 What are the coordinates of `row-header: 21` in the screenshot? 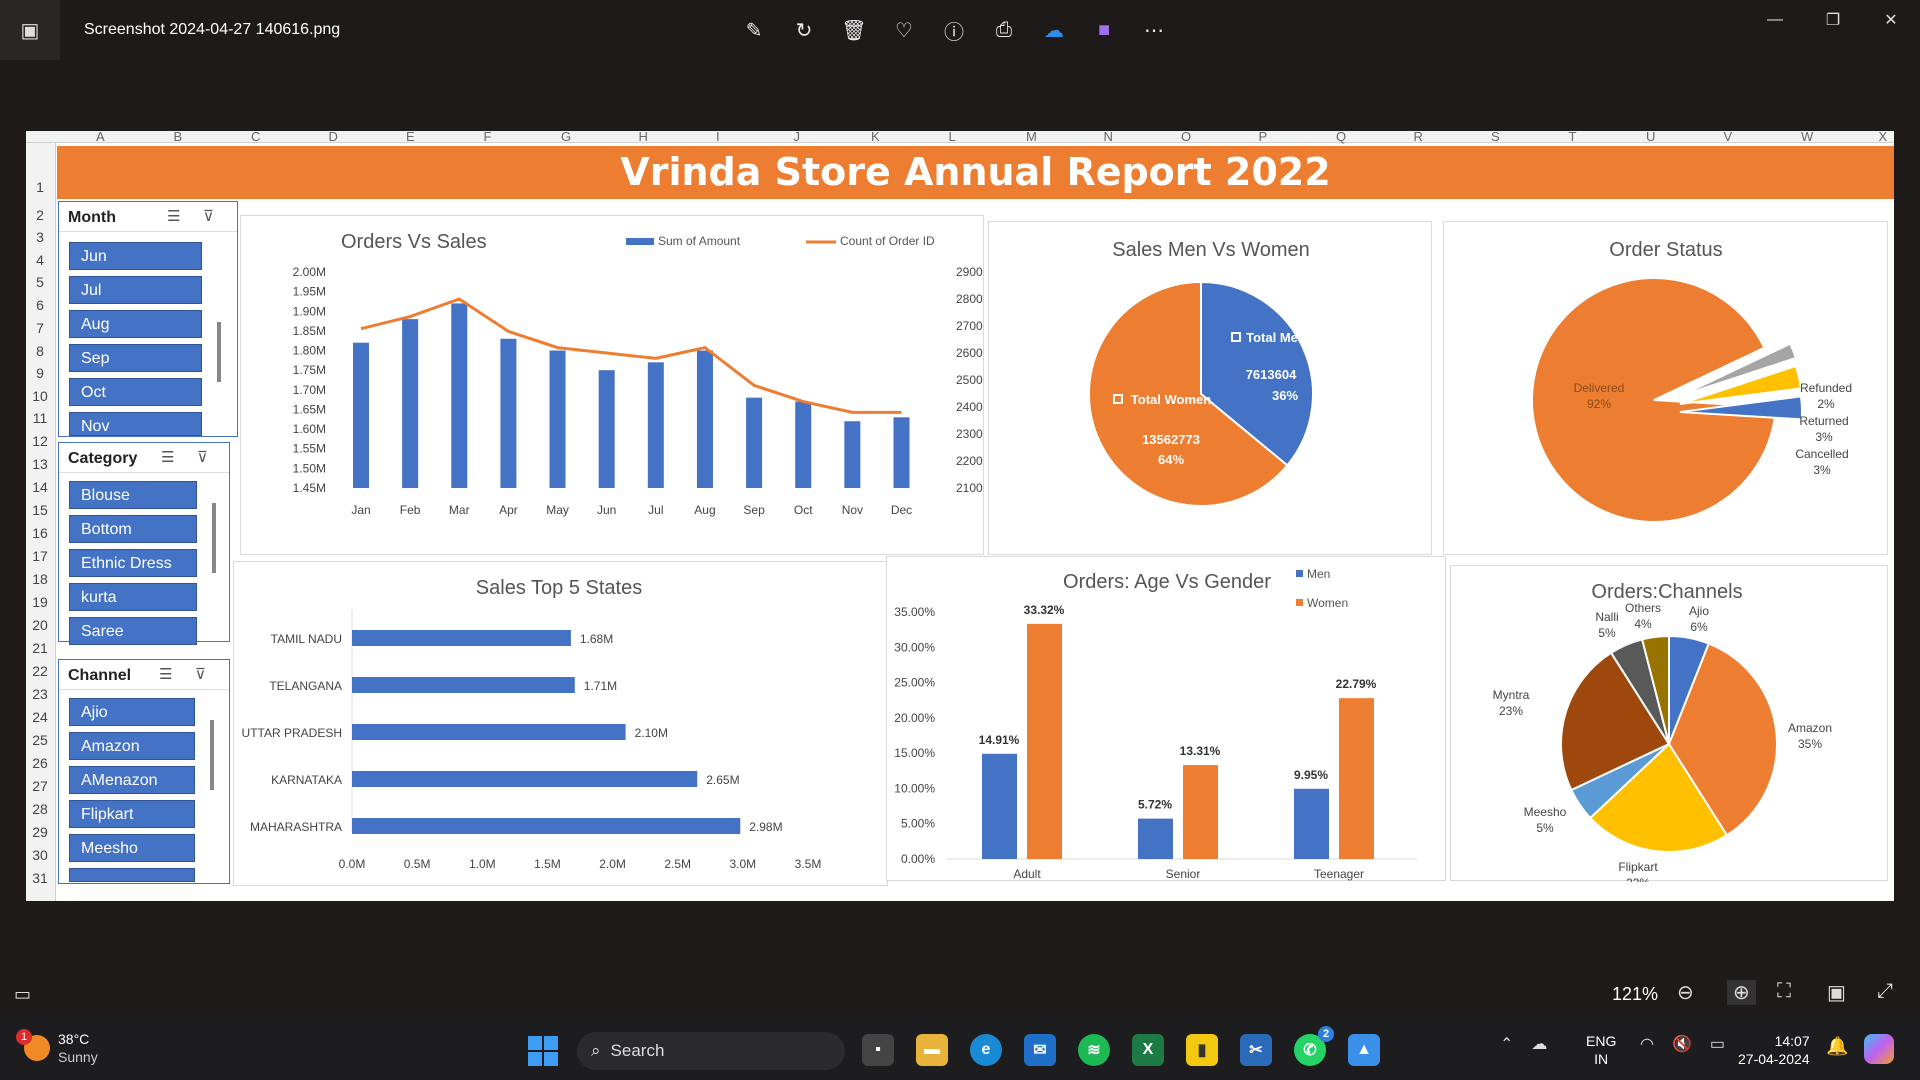 It's located at (40, 648).